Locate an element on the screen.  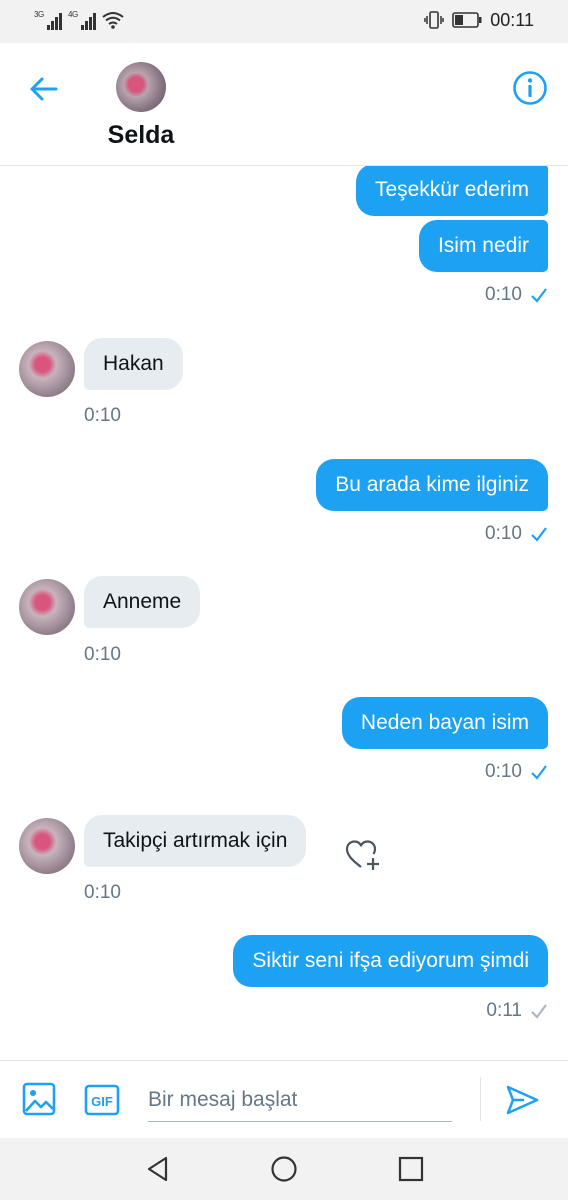
outgoing-message: Teşekkür ederim is located at coordinates (451, 191).